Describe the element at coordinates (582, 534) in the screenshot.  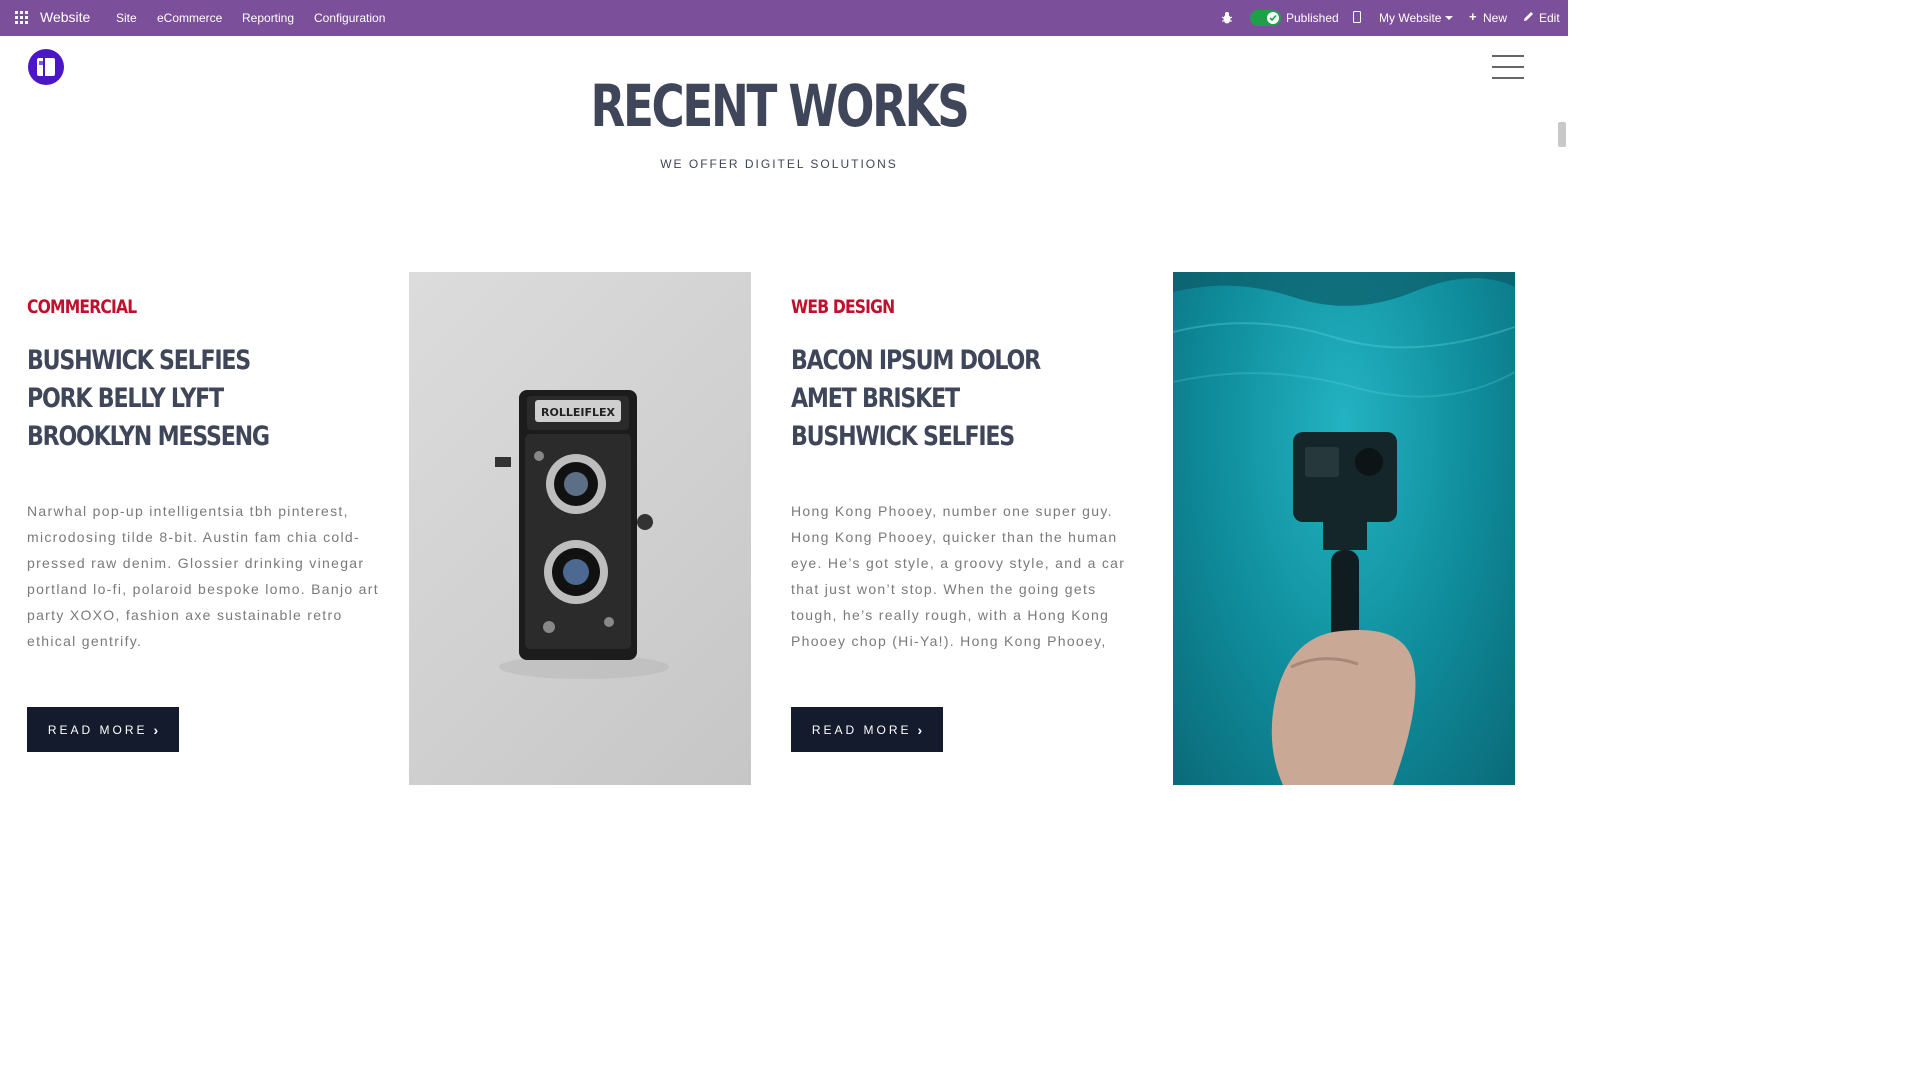
I see `vintage-camera-image: ROLLEIFLEX` at that location.